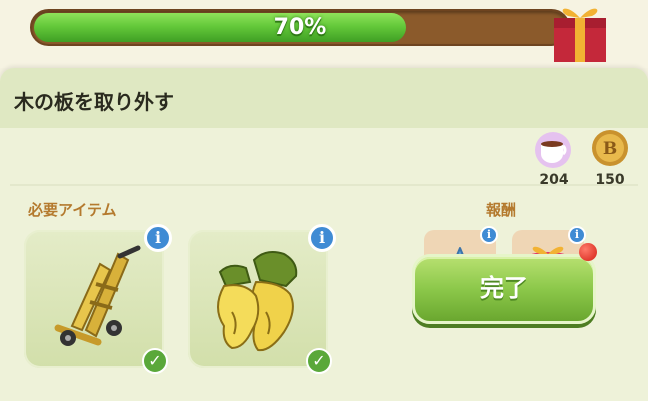 This screenshot has width=648, height=401. Describe the element at coordinates (94, 102) in the screenshot. I see `panel-title: 木の板を取り外す` at that location.